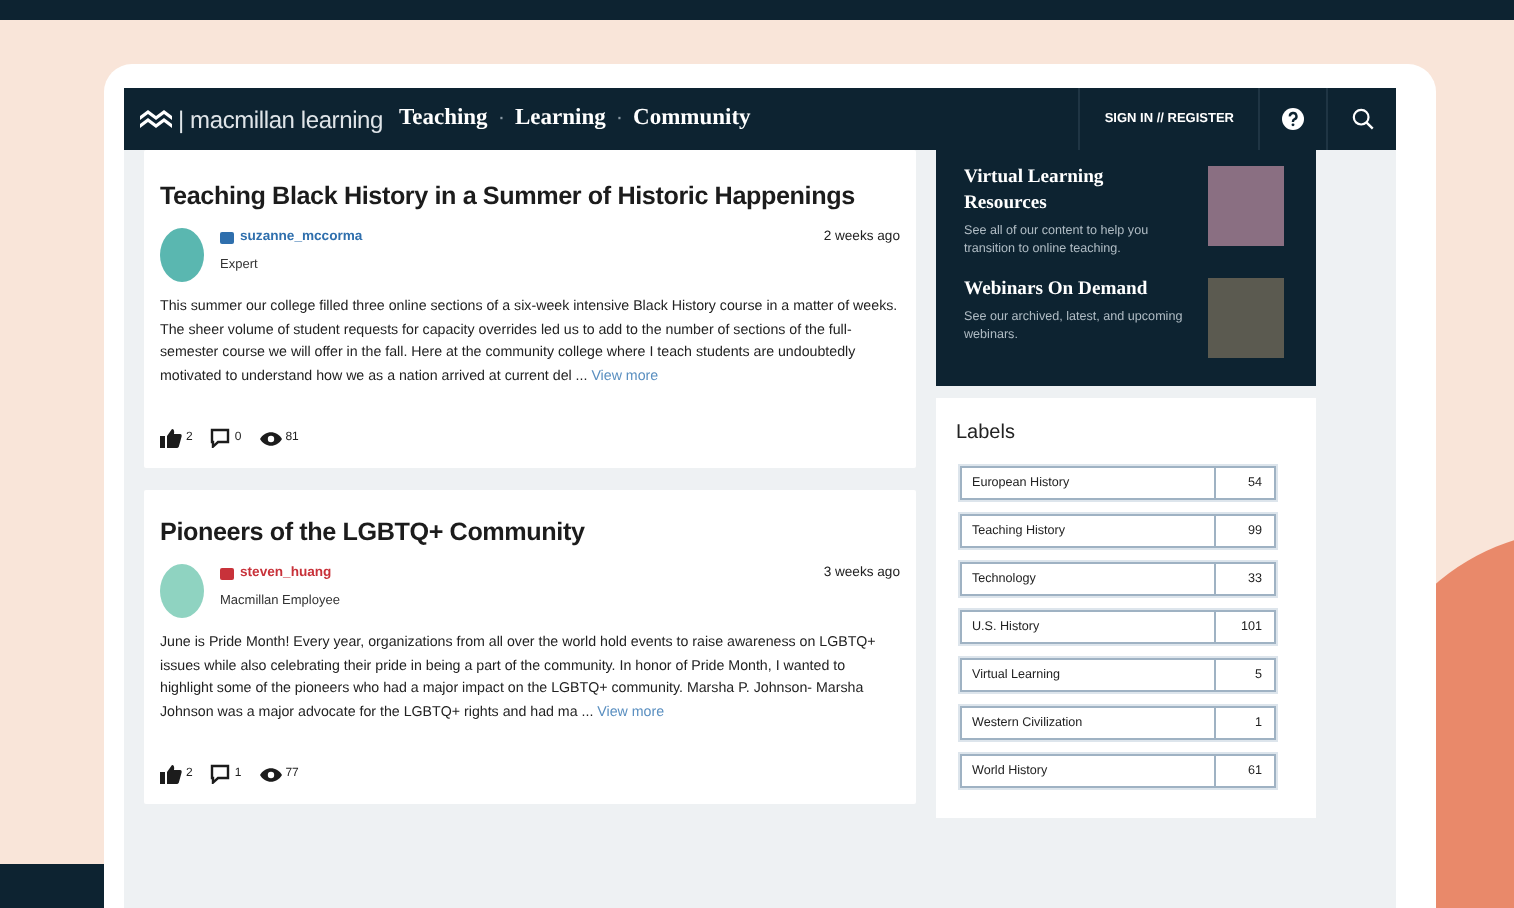  What do you see at coordinates (1362, 119) in the screenshot?
I see `search-icon` at bounding box center [1362, 119].